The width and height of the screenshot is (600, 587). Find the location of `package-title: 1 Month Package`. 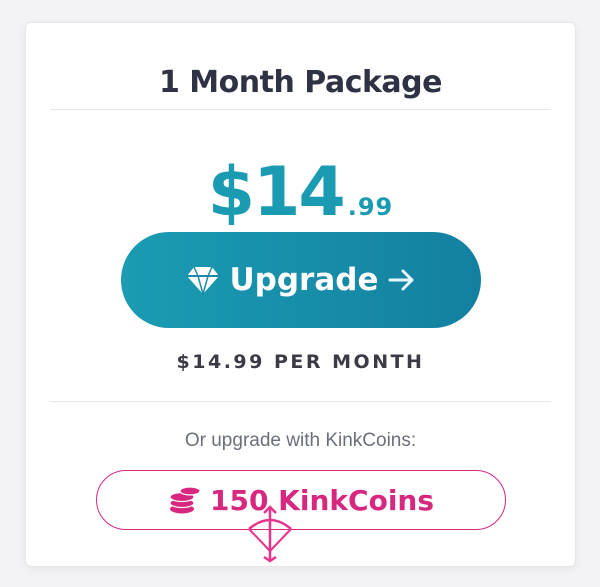

package-title: 1 Month Package is located at coordinates (300, 82).